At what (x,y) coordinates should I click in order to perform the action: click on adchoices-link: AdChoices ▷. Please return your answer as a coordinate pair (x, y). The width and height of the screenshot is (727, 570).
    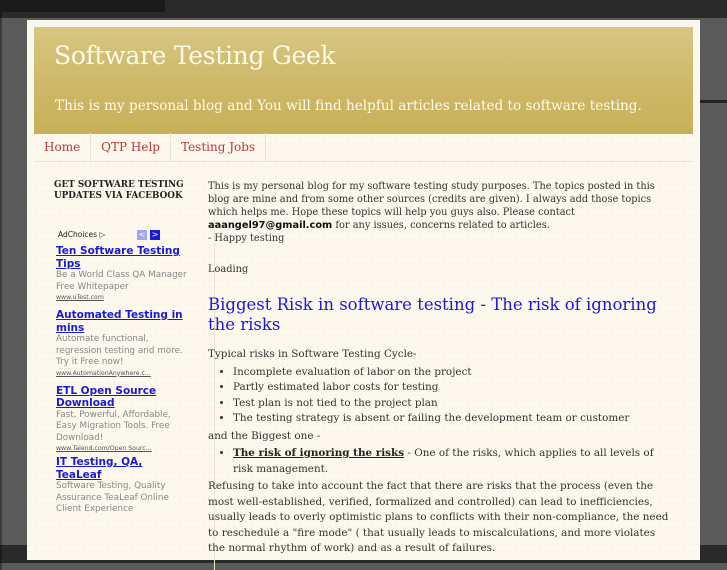
    Looking at the image, I should click on (81, 234).